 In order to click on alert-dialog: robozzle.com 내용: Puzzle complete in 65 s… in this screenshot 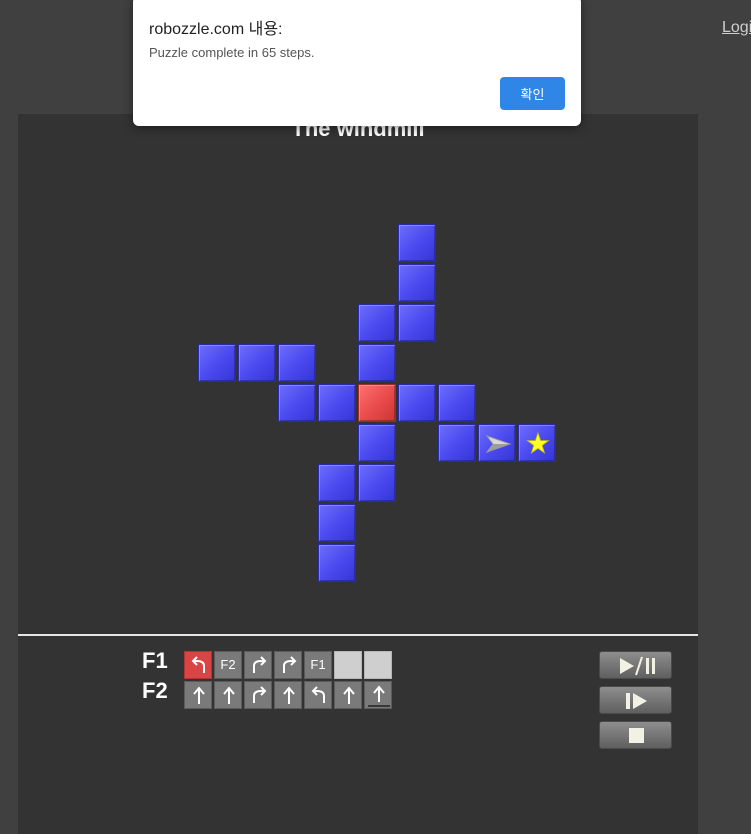, I will do `click(357, 63)`.